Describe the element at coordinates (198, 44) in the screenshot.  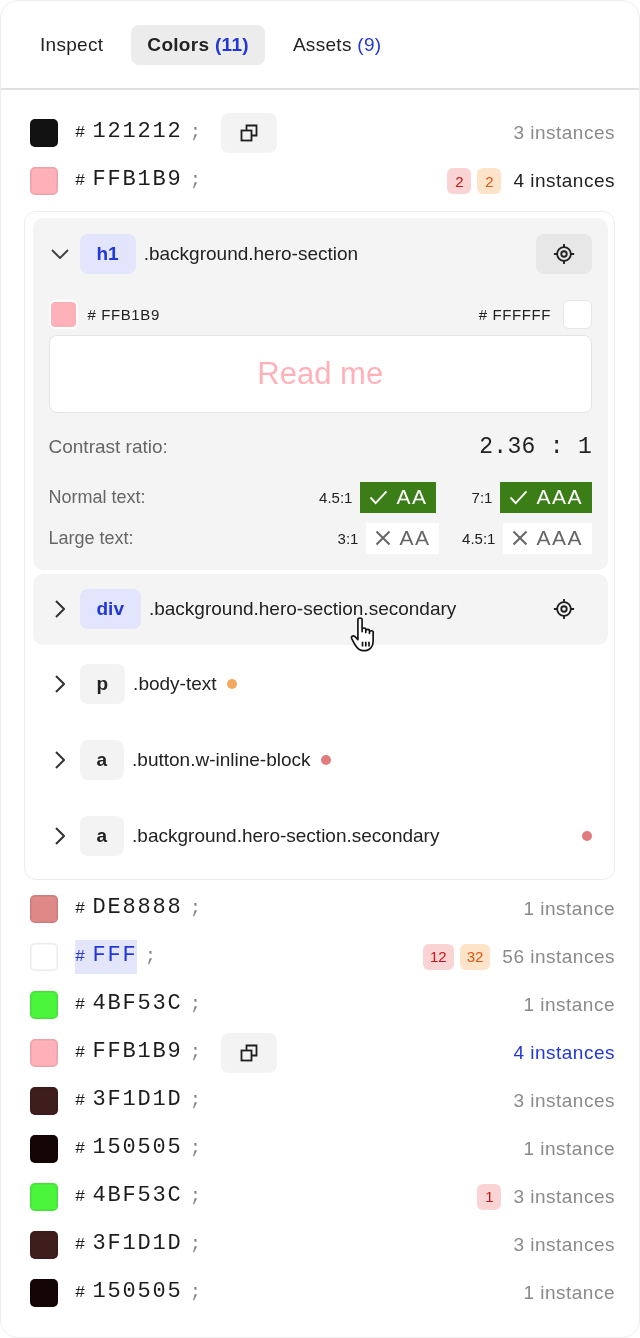
I see `tab: Colors (11)` at that location.